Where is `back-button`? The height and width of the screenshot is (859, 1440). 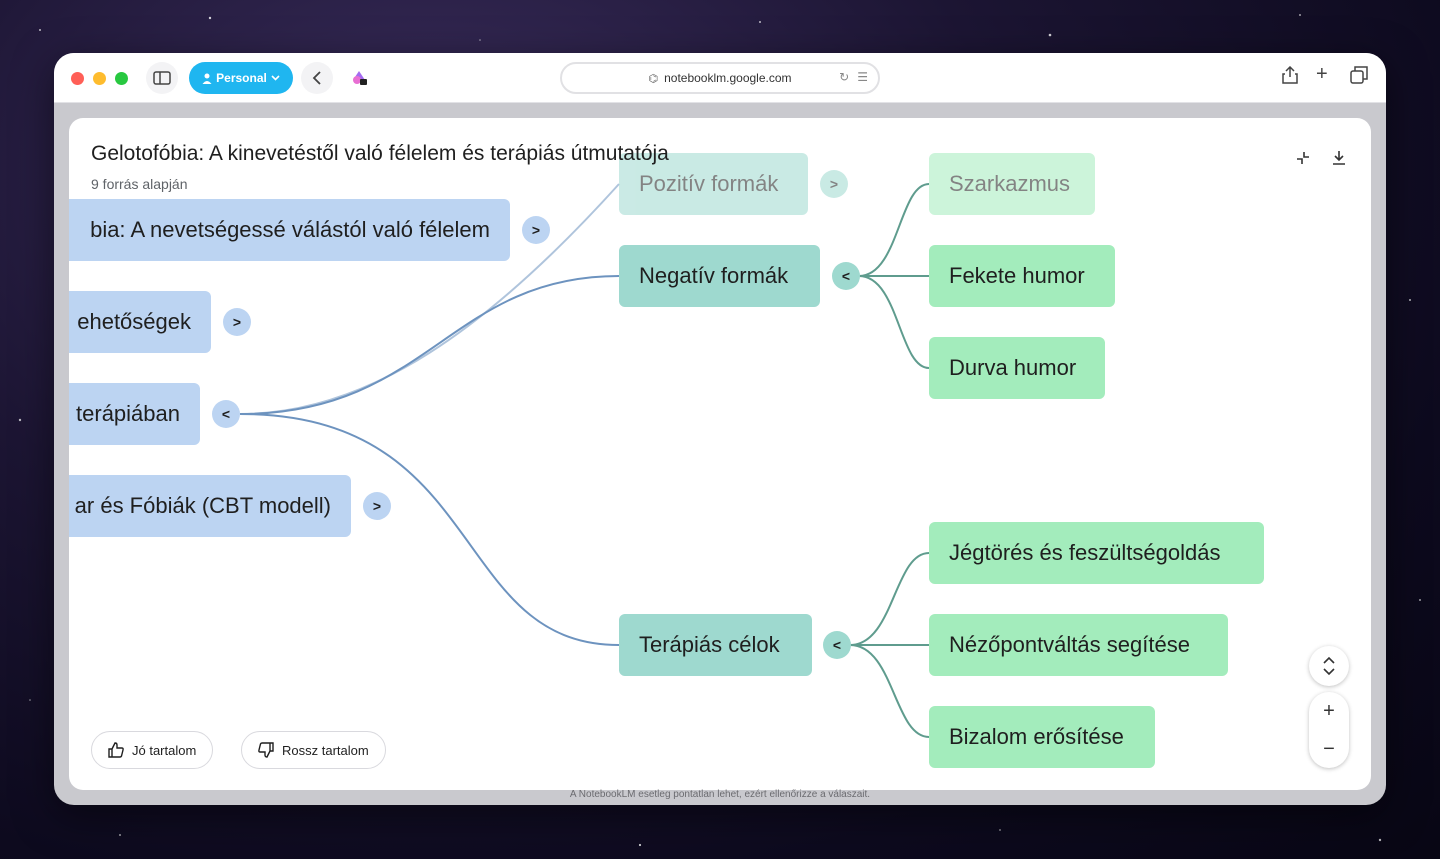 back-button is located at coordinates (317, 78).